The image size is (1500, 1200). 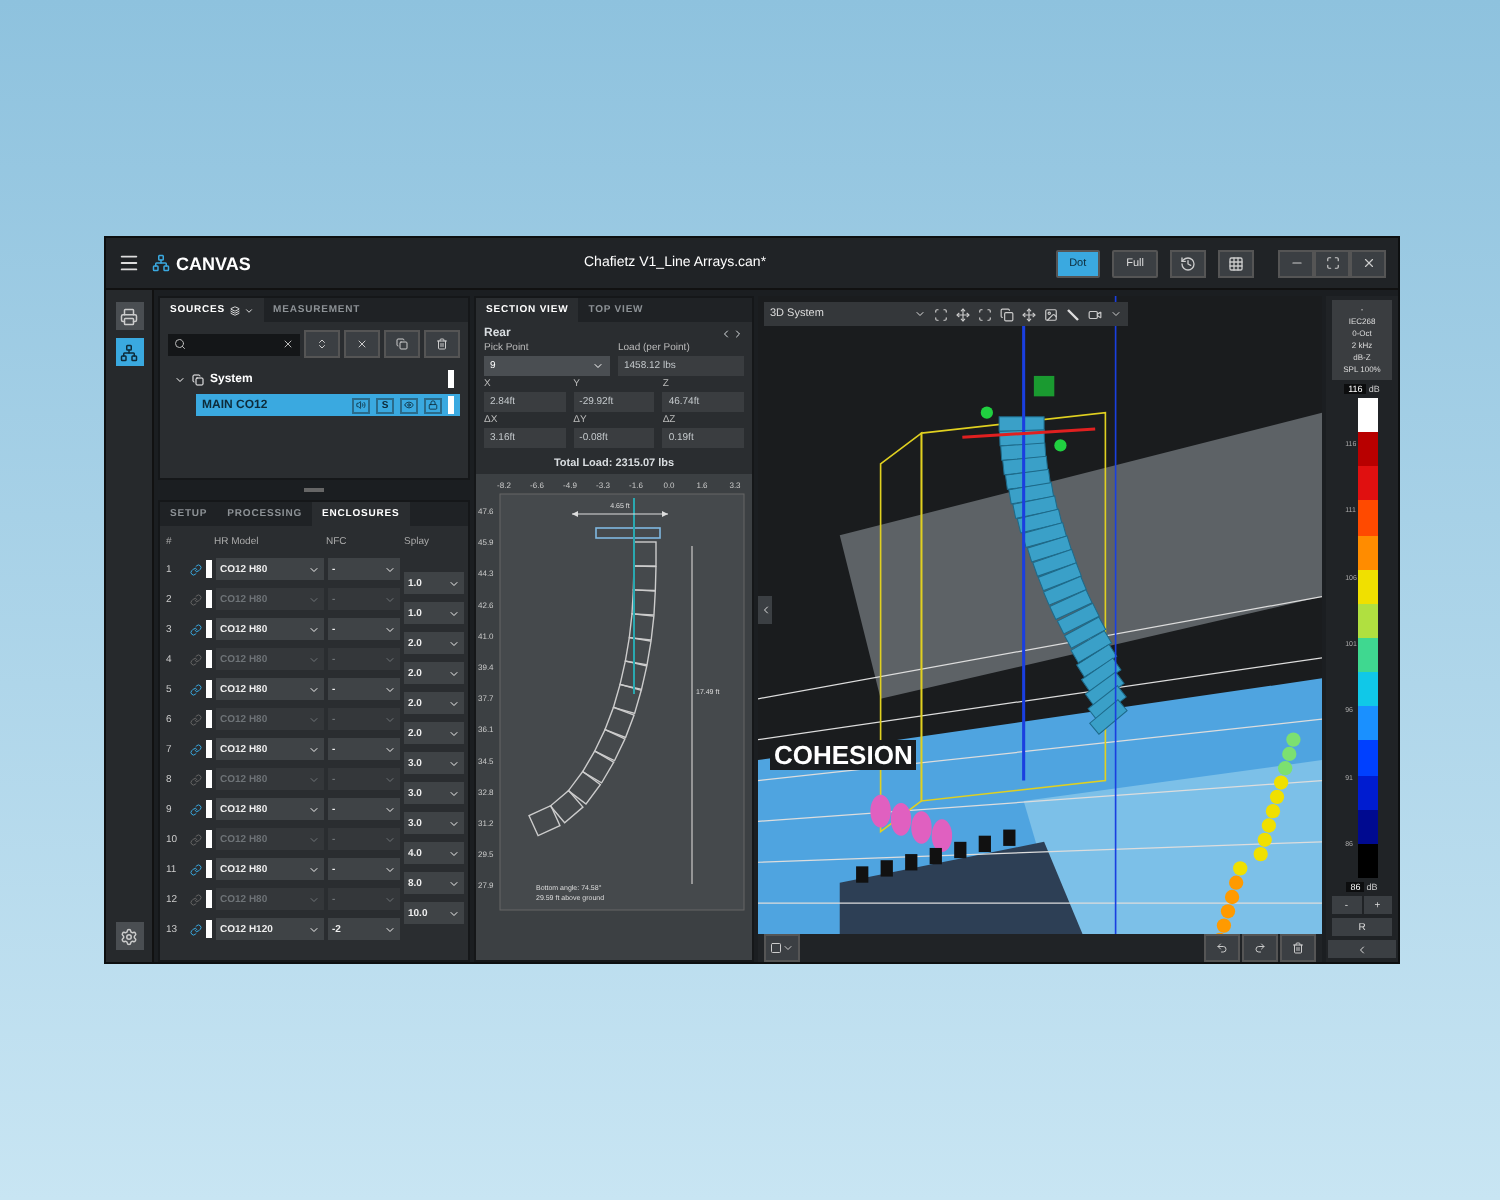 What do you see at coordinates (433, 405) in the screenshot?
I see `lock-button` at bounding box center [433, 405].